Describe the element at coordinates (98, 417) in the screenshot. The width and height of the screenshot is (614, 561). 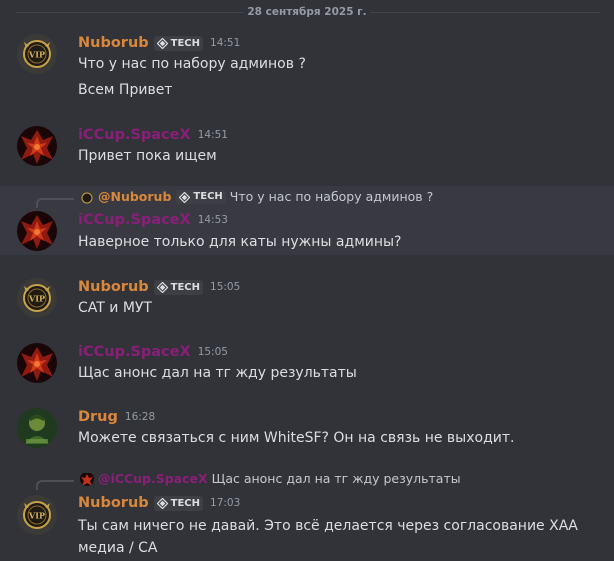
I see `username: Drug` at that location.